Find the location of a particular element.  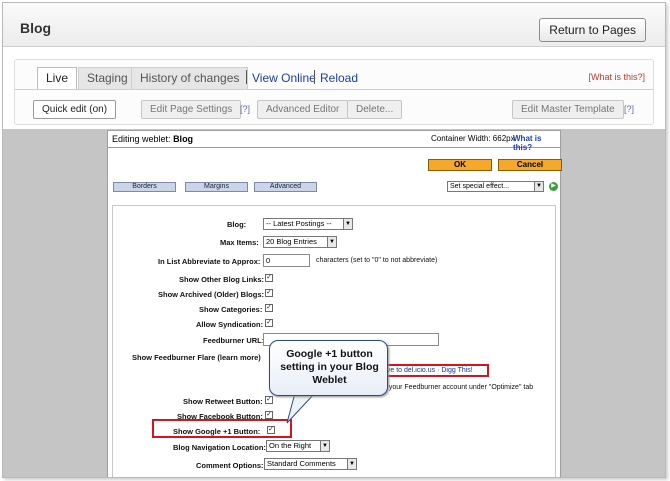

return-to-pages-button: Return to Pages is located at coordinates (592, 30).